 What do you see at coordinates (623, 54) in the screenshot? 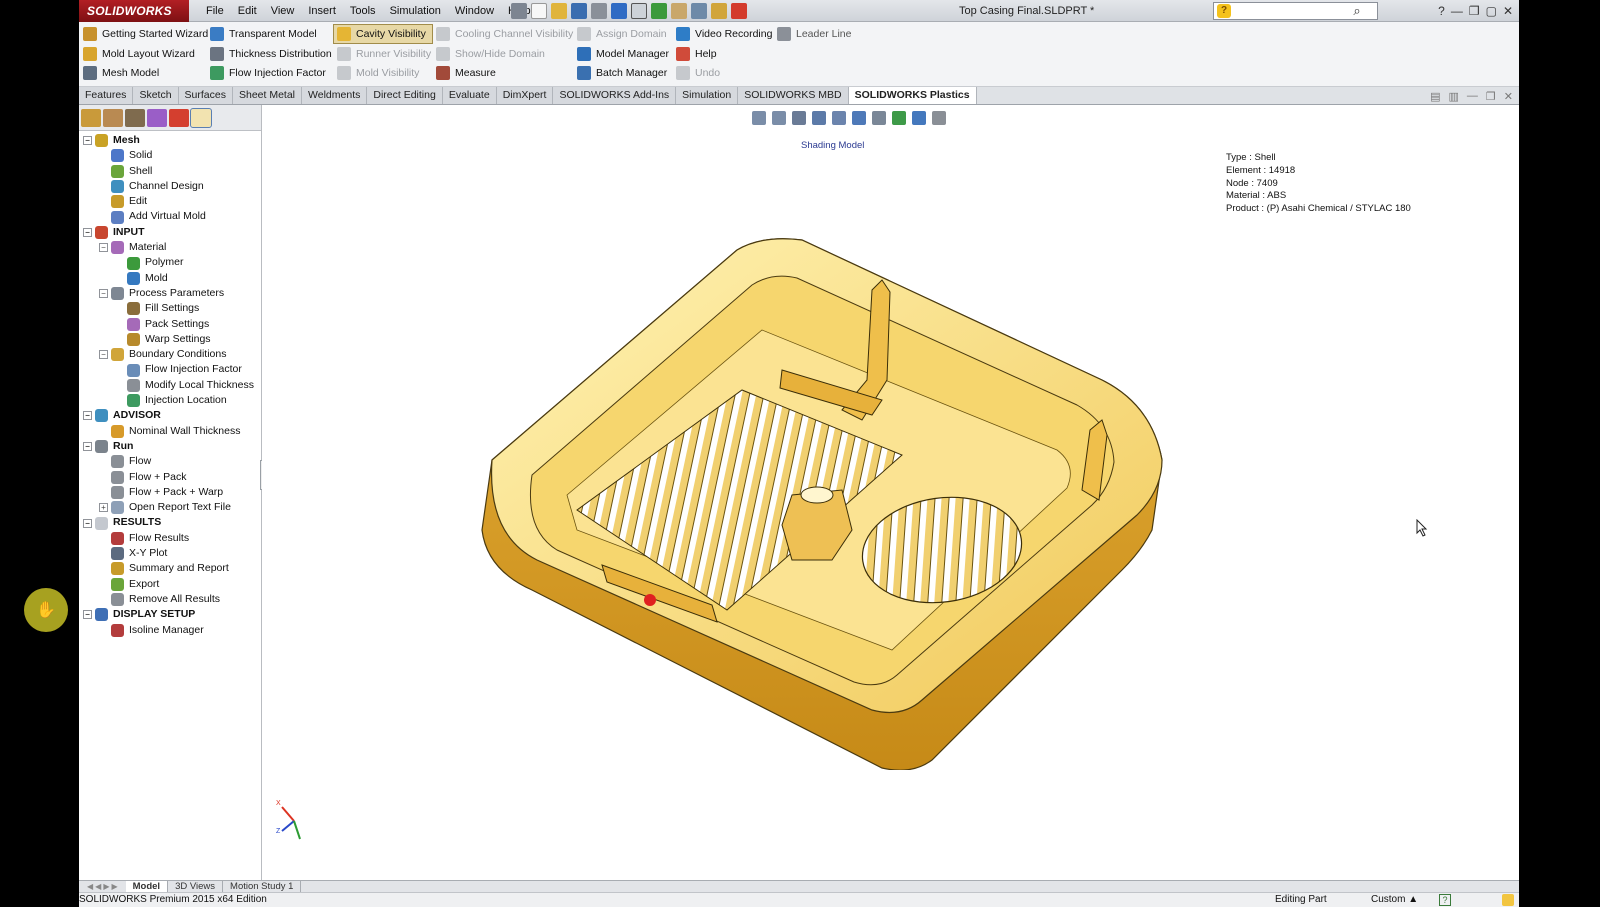
I see `model-manager-button: Model Manager` at bounding box center [623, 54].